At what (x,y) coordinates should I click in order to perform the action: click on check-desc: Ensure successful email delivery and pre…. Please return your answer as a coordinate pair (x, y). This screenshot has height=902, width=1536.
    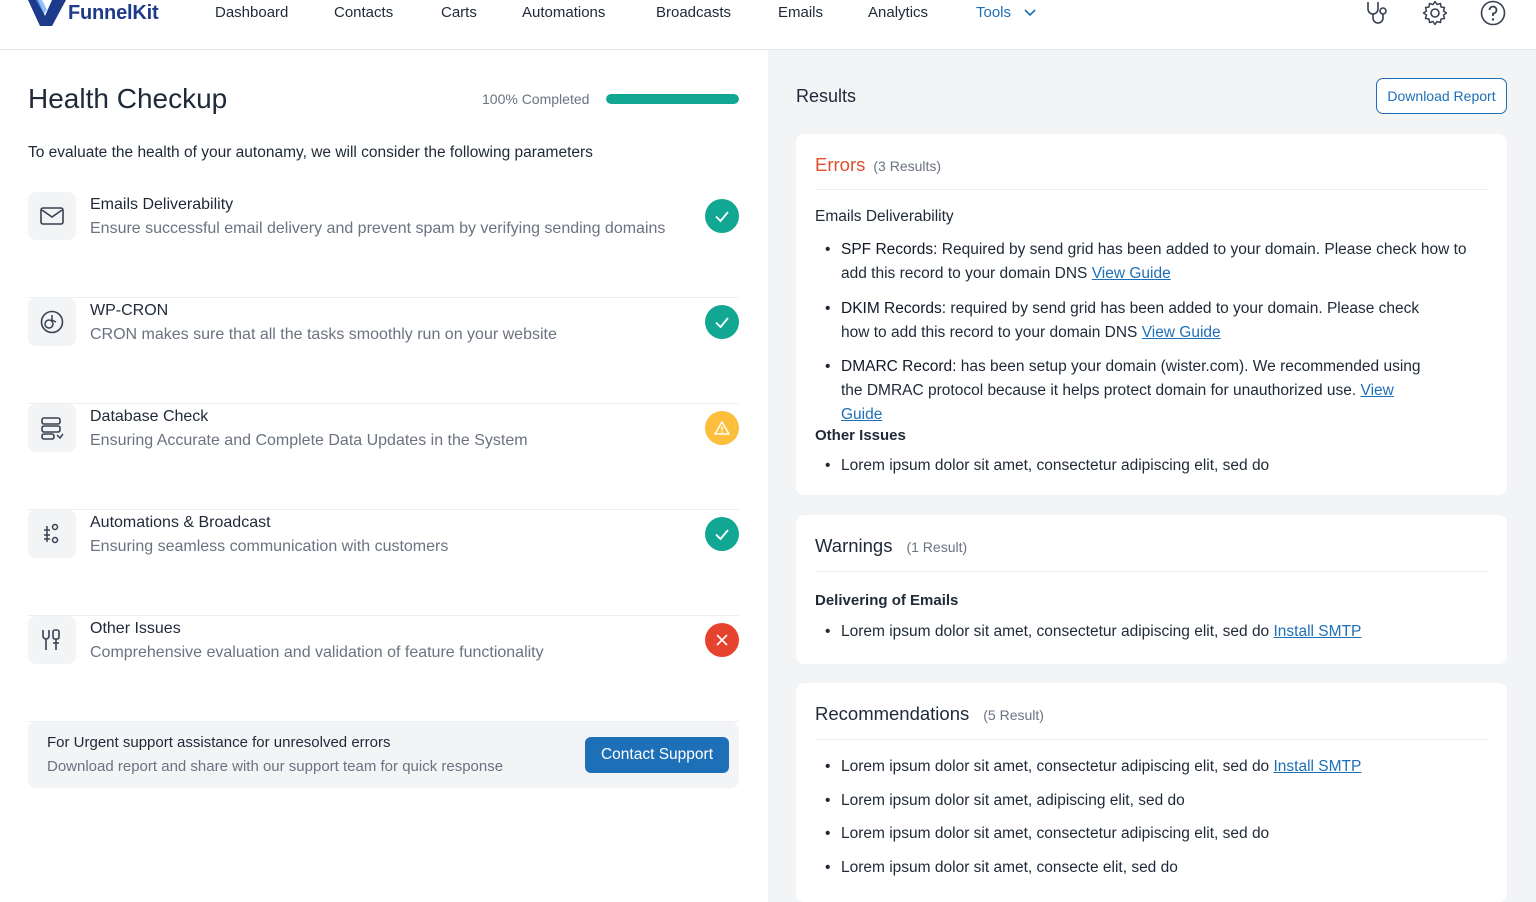
    Looking at the image, I should click on (378, 228).